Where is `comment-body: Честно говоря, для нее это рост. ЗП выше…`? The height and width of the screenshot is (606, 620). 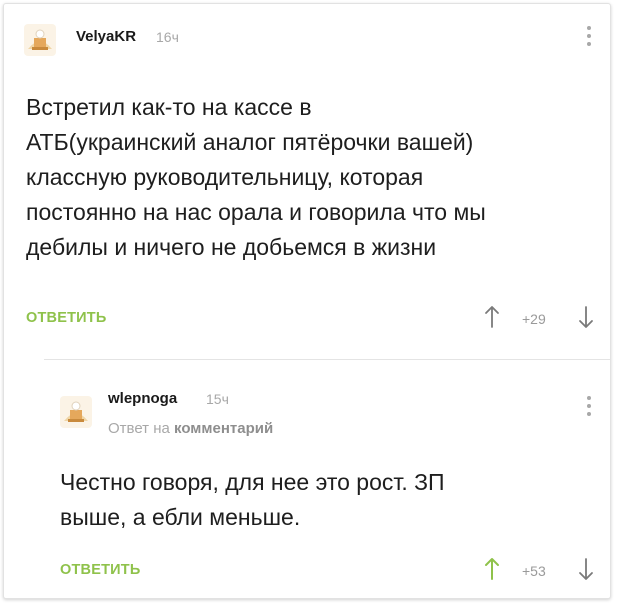
comment-body: Честно говоря, для нее это рост. ЗП выше… is located at coordinates (330, 500).